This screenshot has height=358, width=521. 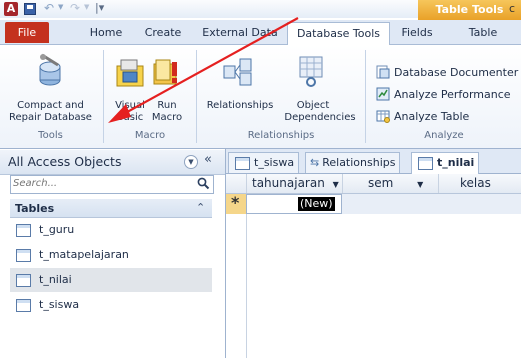 I want to click on annotation-arrow-head, so click(x=119, y=113).